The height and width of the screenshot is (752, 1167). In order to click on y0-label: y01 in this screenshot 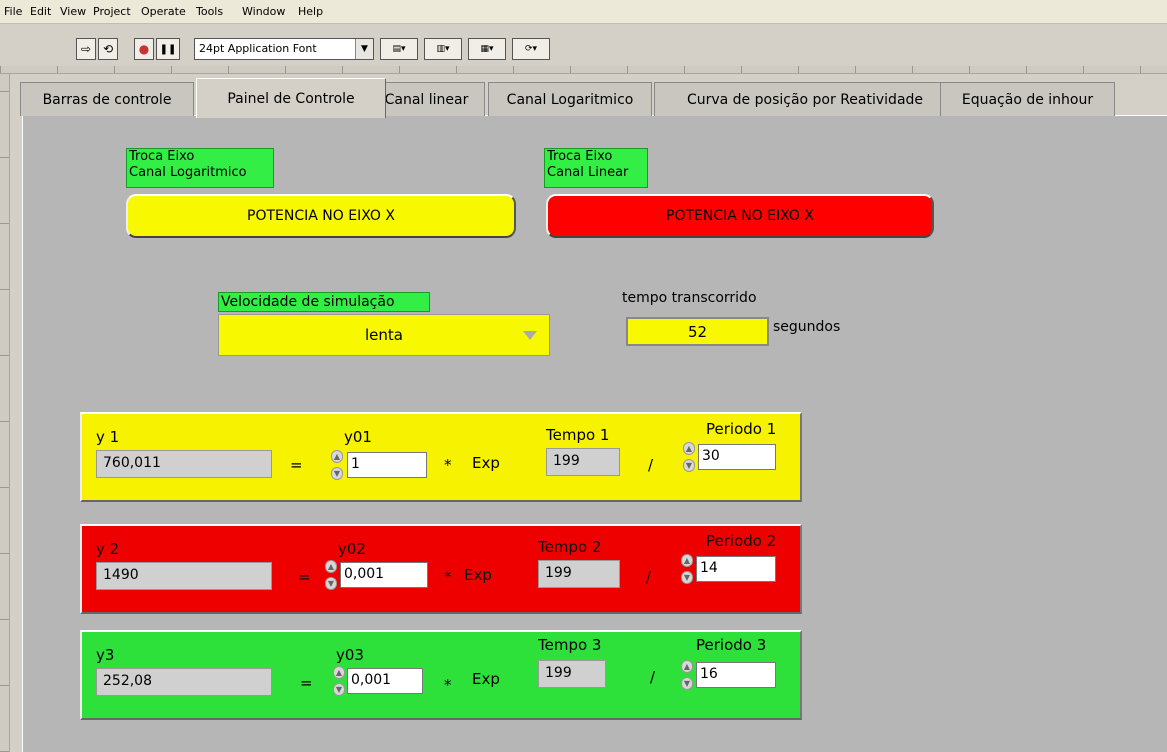, I will do `click(358, 437)`.